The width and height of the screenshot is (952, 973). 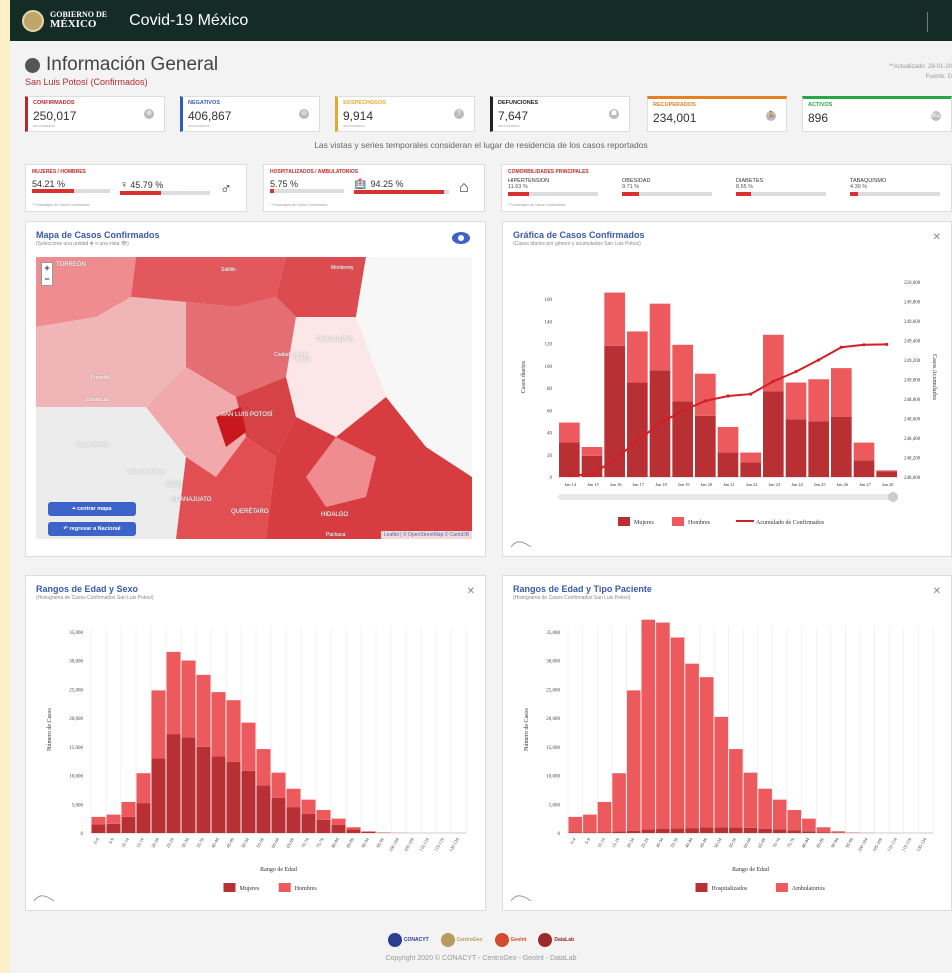 What do you see at coordinates (250, 114) in the screenshot?
I see `stat-card-negativos: NEGATIVOS 406,867 acumulados ⊖` at bounding box center [250, 114].